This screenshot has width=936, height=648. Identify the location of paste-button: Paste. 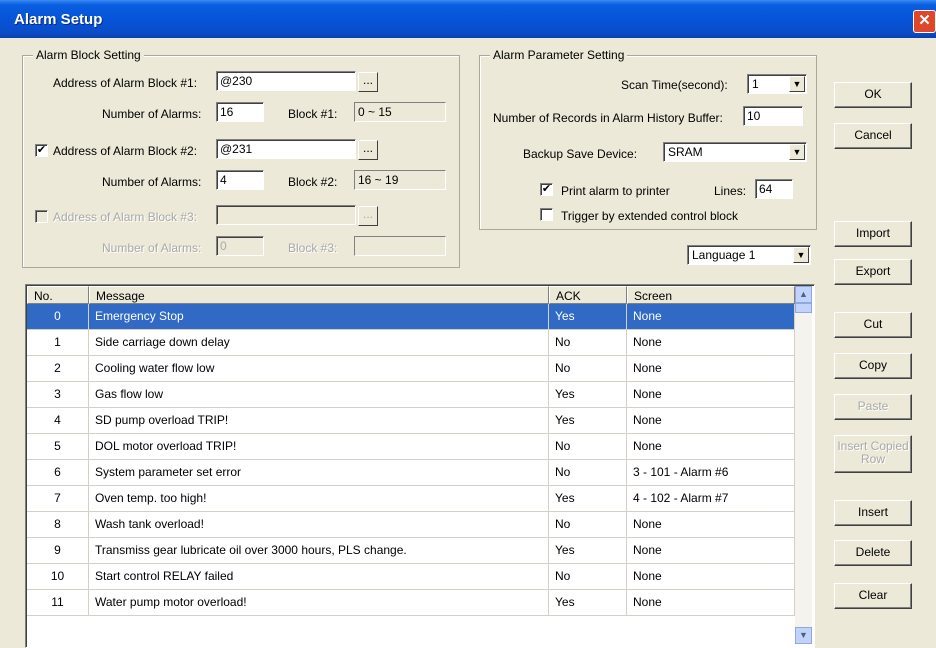
(873, 407).